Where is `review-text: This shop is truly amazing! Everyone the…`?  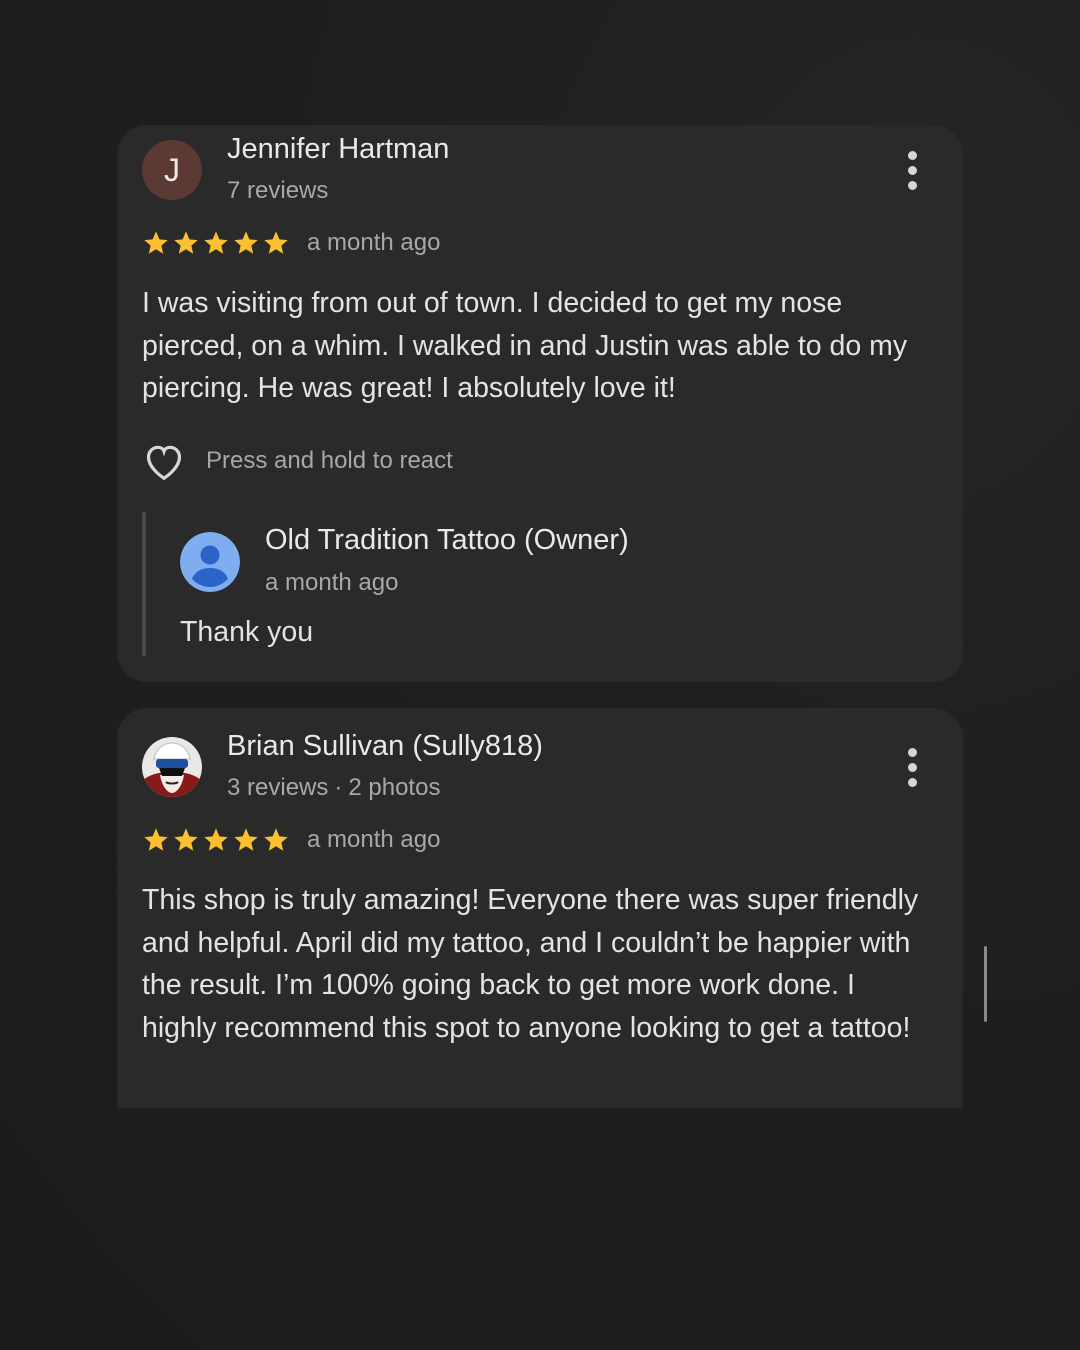 review-text: This shop is truly amazing! Everyone the… is located at coordinates (530, 964).